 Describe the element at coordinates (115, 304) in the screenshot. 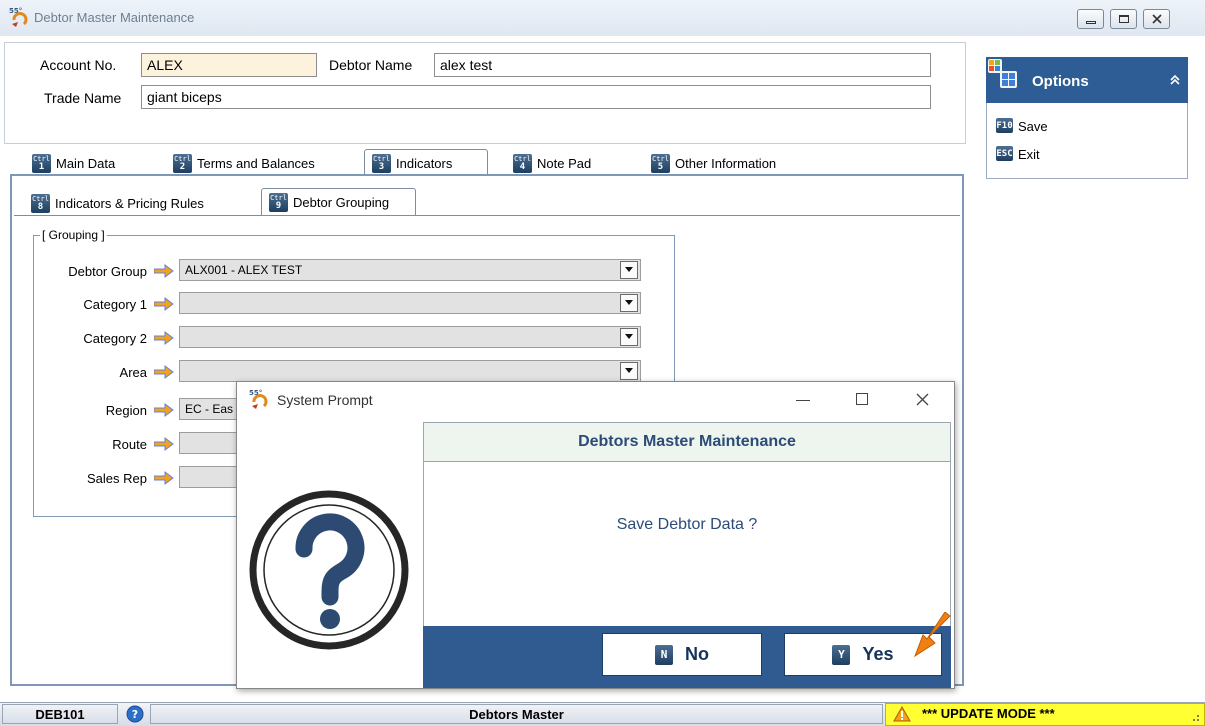

I see `category-1-label: Category 1` at that location.